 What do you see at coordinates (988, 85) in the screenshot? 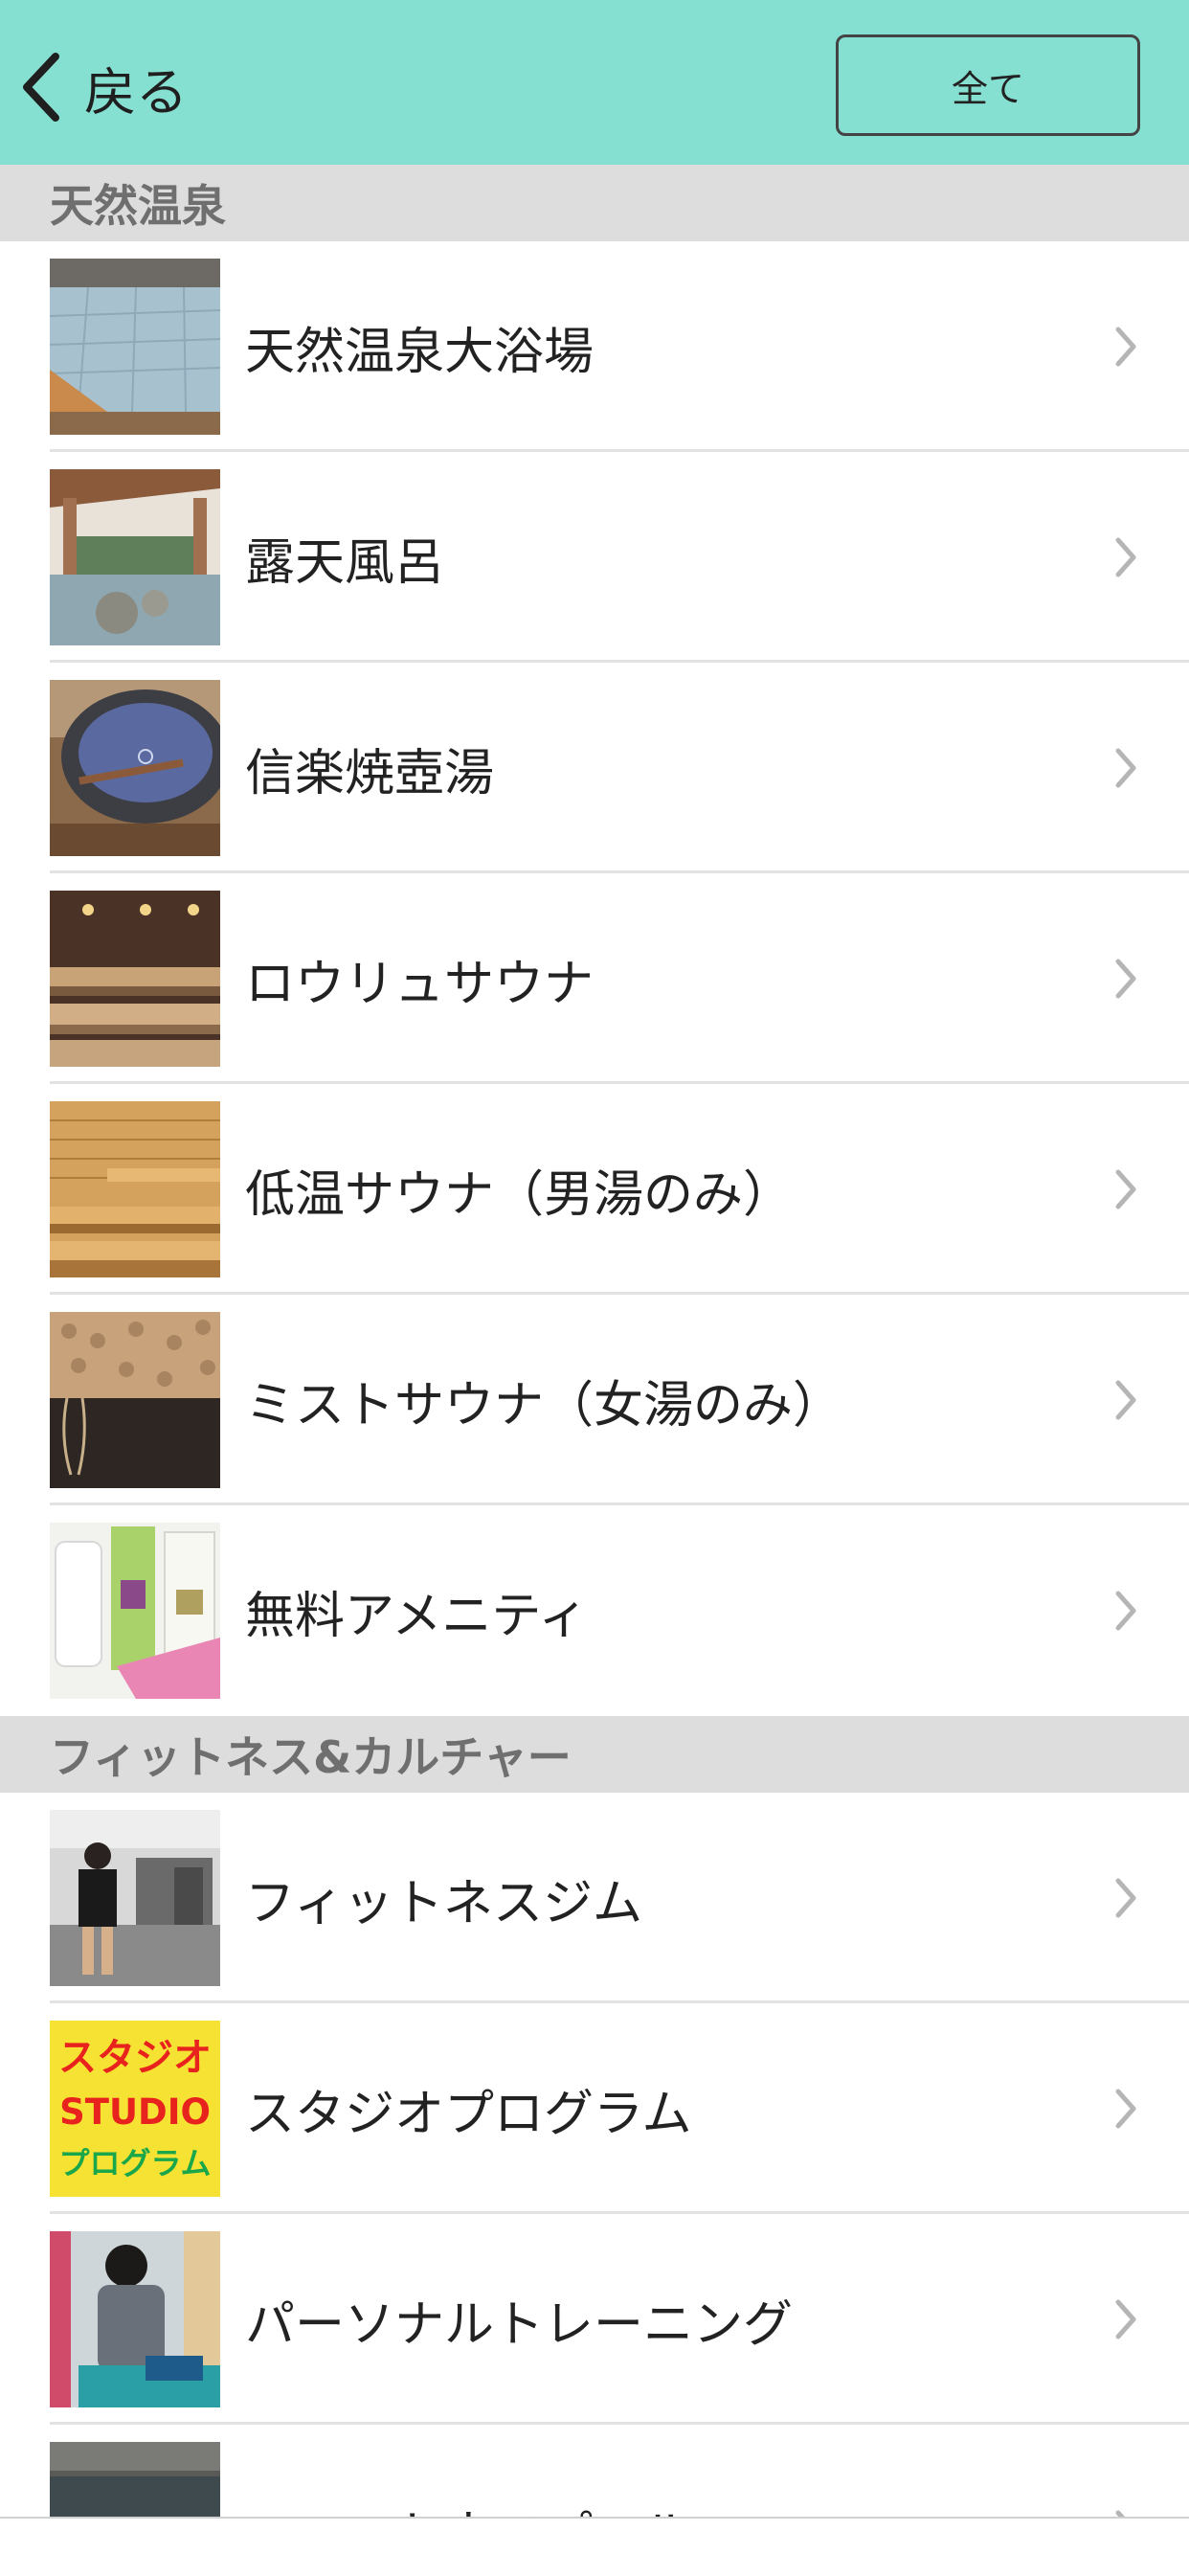
I see `all-button: 全て` at bounding box center [988, 85].